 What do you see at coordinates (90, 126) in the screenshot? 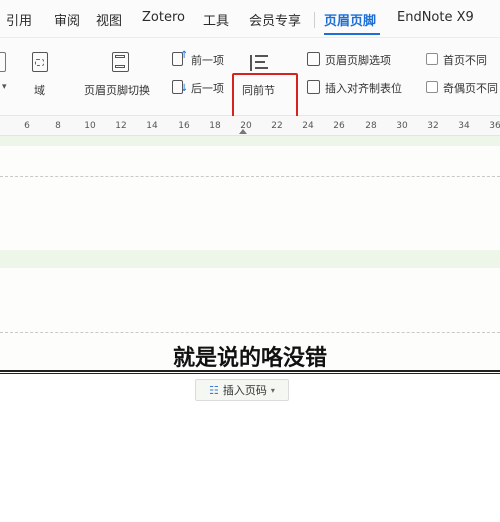
I see `ruler-tick: 10` at bounding box center [90, 126].